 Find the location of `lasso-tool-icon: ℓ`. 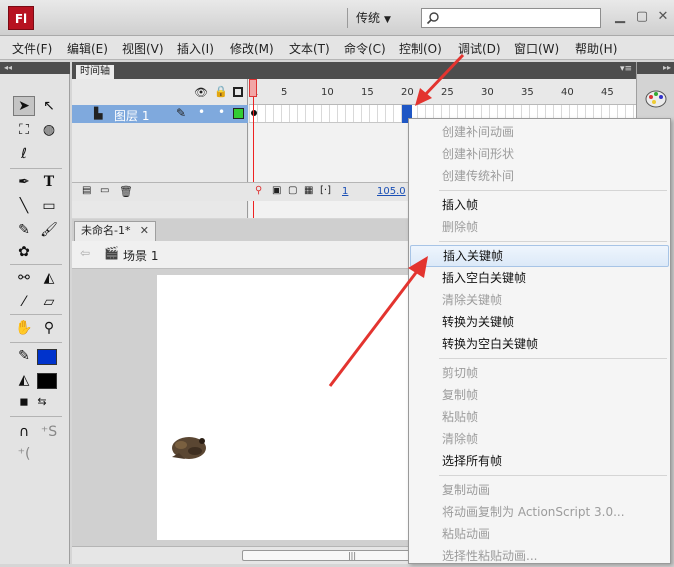

lasso-tool-icon: ℓ is located at coordinates (24, 154).